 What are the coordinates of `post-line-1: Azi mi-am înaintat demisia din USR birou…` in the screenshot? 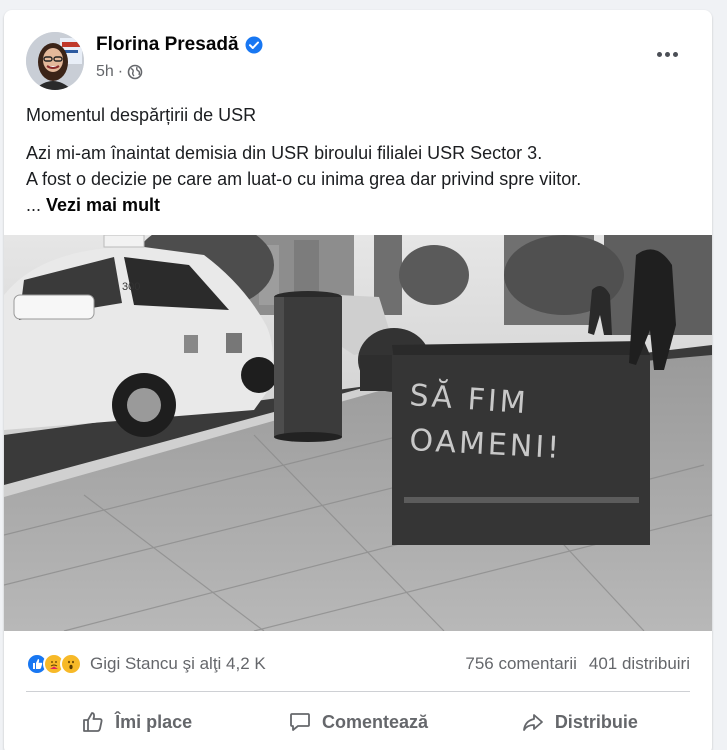 It's located at (284, 153).